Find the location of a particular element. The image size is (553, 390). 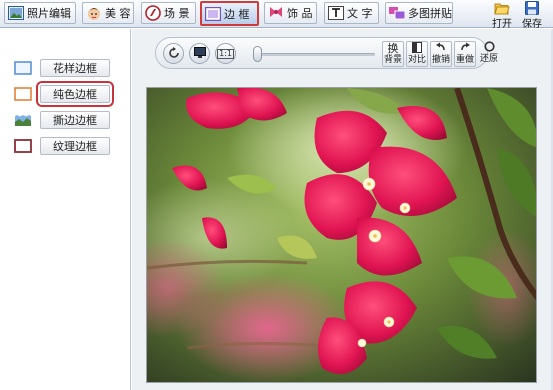

zoom-slider-track is located at coordinates (315, 54).